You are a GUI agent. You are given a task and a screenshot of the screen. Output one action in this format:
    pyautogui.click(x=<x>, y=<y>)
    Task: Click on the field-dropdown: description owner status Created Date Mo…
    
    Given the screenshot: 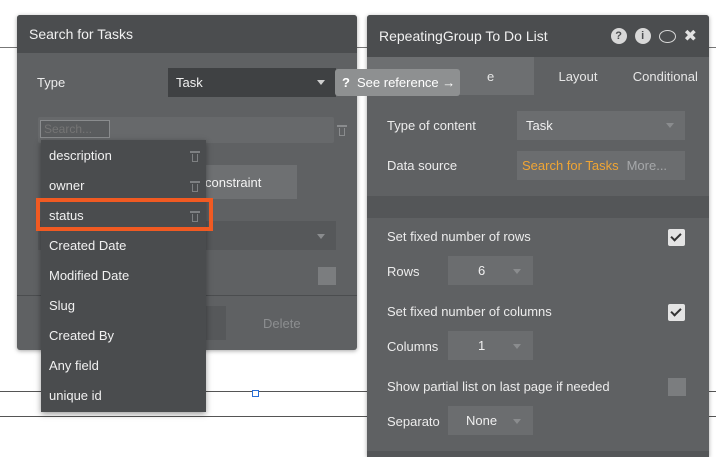 What is the action you would take?
    pyautogui.click(x=123, y=276)
    